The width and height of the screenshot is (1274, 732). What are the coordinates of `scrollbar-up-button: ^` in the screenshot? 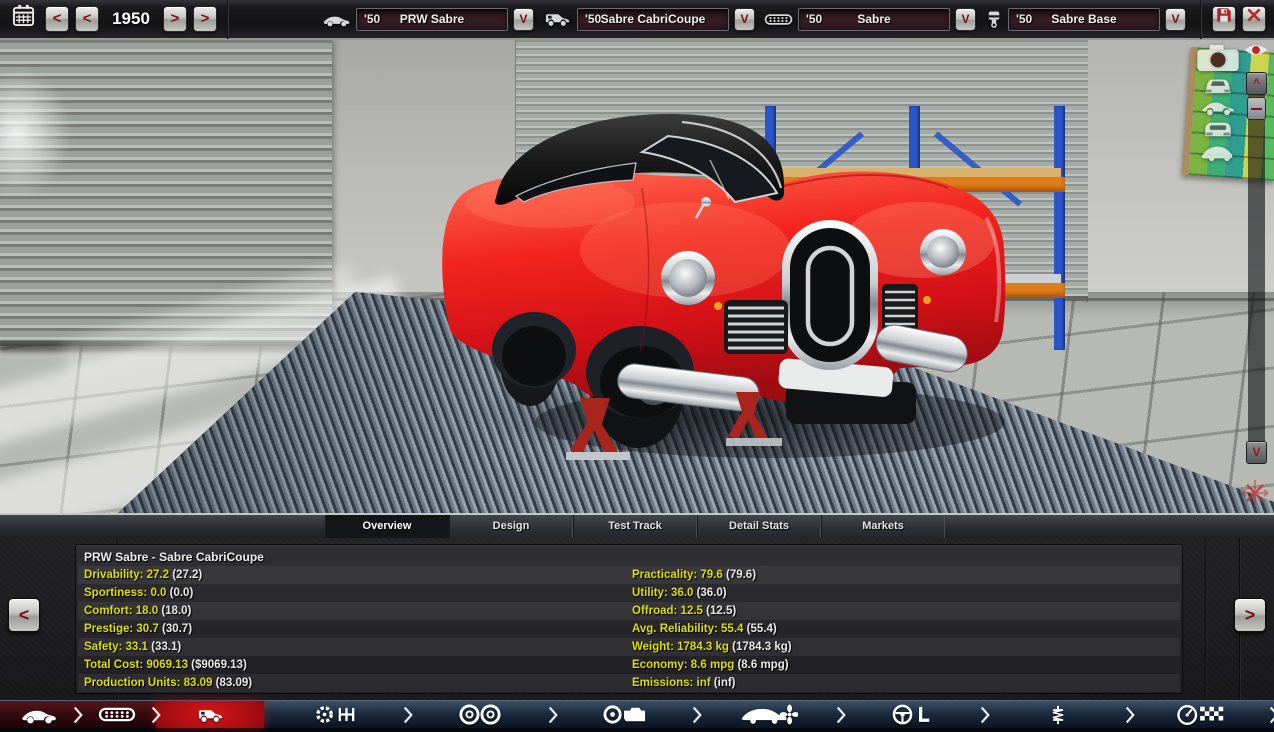 It's located at (1256, 83).